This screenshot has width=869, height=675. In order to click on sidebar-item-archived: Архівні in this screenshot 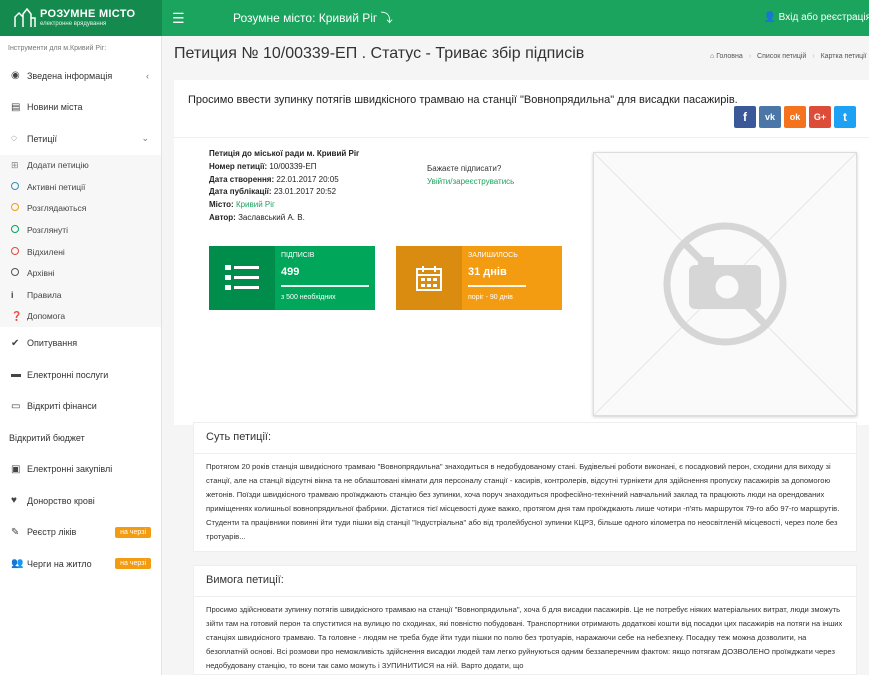, I will do `click(80, 273)`.